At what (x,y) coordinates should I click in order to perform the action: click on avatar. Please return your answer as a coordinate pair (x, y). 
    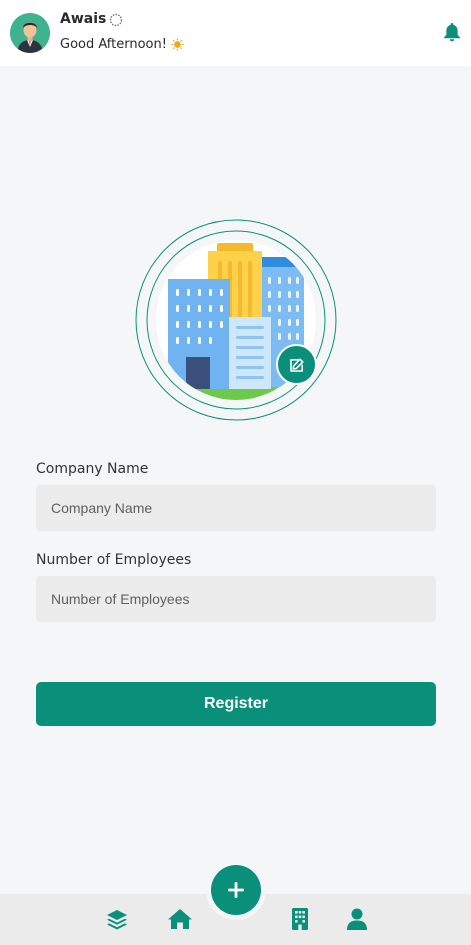
    Looking at the image, I should click on (30, 33).